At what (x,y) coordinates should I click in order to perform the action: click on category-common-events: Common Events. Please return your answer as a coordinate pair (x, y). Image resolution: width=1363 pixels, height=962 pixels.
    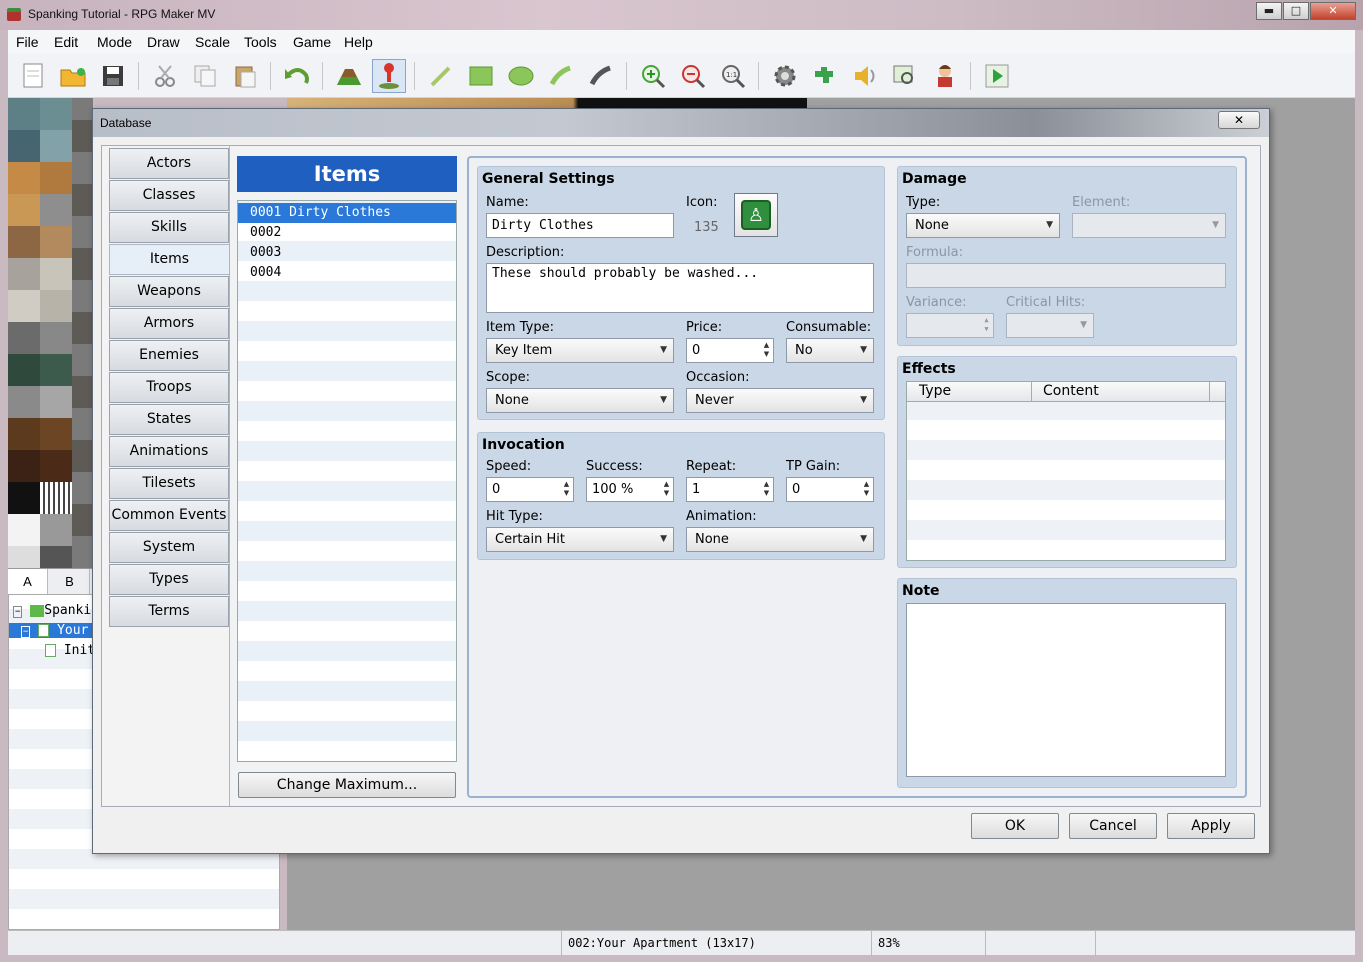
    Looking at the image, I should click on (169, 515).